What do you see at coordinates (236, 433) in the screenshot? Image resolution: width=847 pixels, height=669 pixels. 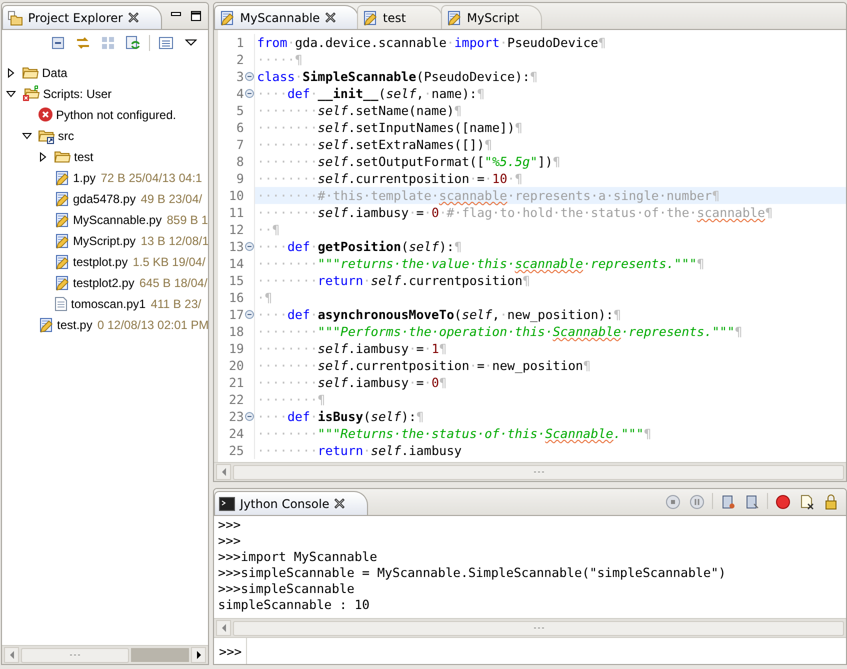 I see `line-number: 24` at bounding box center [236, 433].